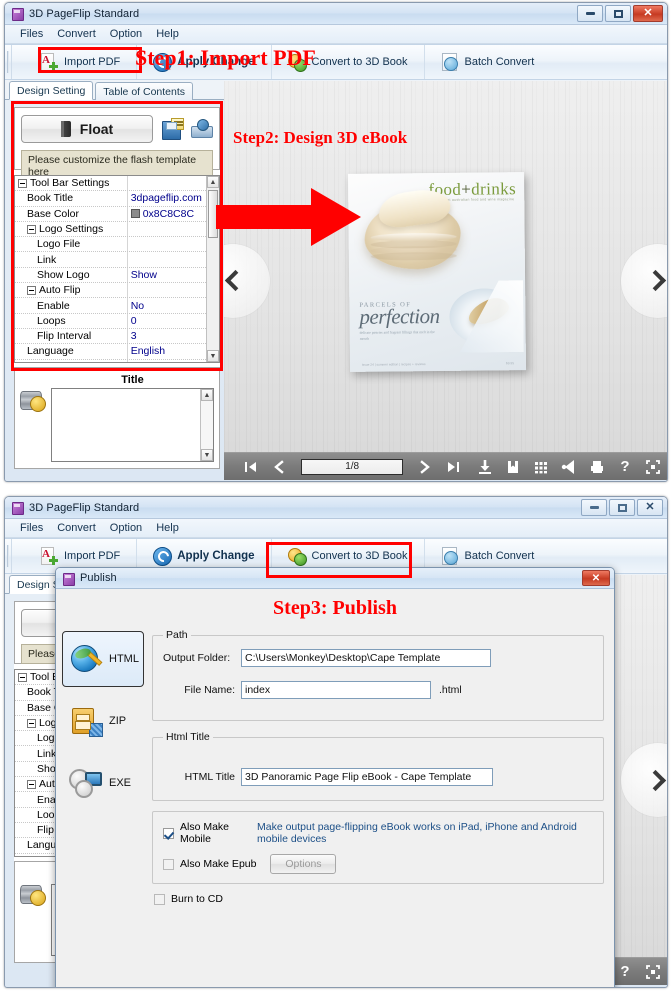 The height and width of the screenshot is (1000, 672). Describe the element at coordinates (126, 34) in the screenshot. I see `menu-option: Option` at that location.